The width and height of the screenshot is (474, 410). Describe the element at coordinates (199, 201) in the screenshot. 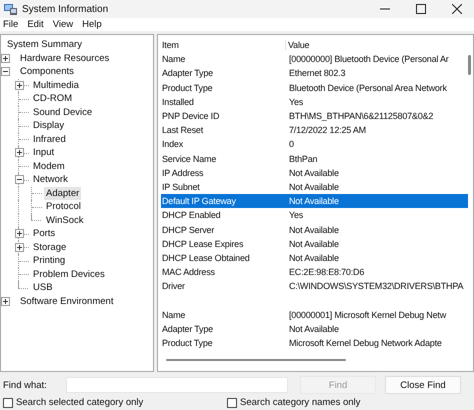

I see `item-cell-text: Default IP Gateway` at that location.